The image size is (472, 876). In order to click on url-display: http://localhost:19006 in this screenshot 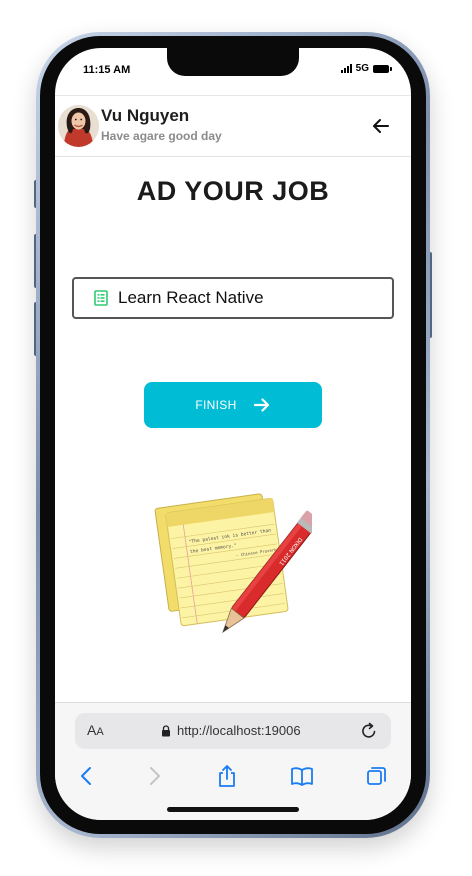, I will do `click(231, 730)`.